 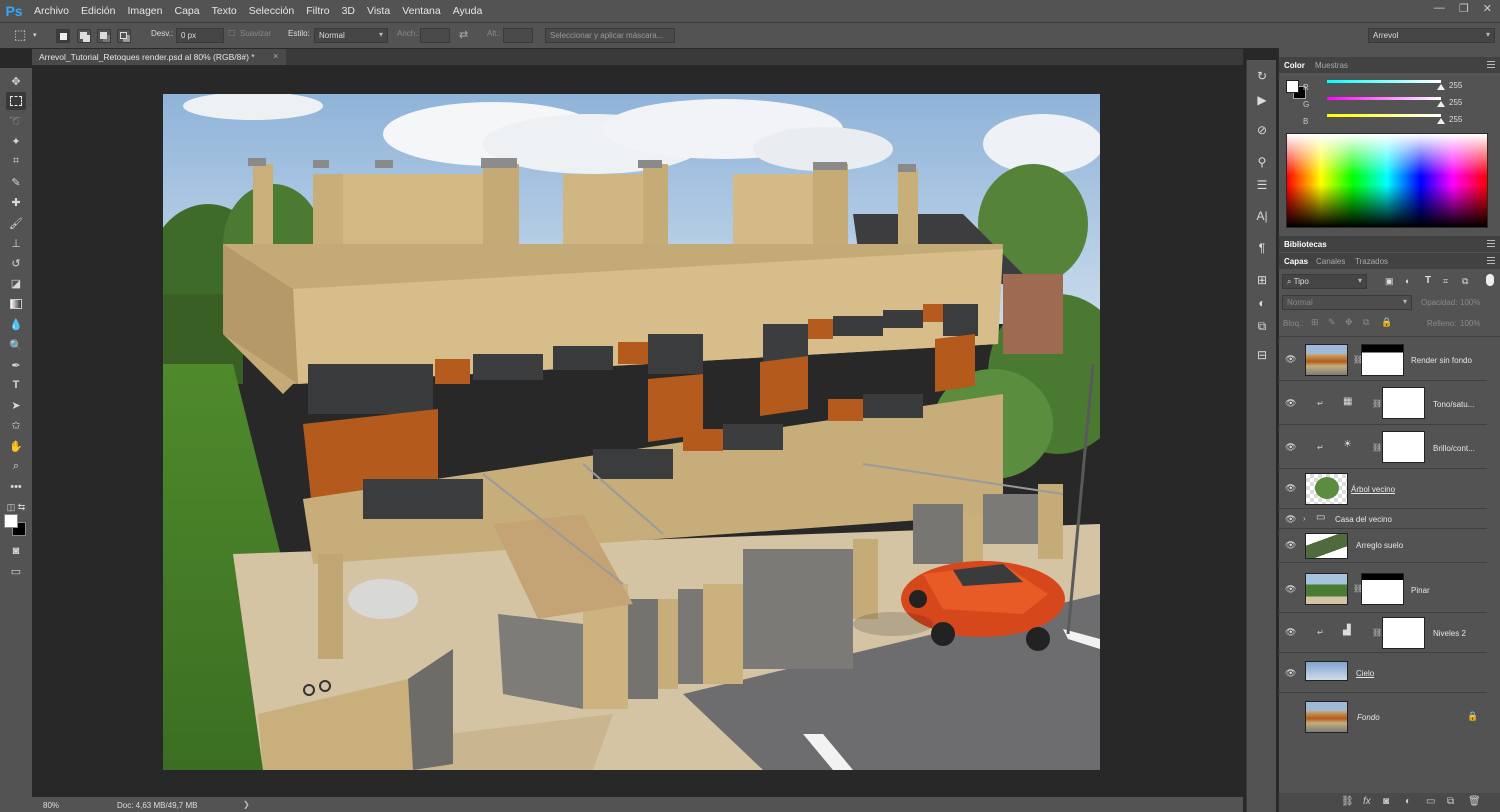 I want to click on glyphs-icon: ⊞, so click(x=1262, y=280).